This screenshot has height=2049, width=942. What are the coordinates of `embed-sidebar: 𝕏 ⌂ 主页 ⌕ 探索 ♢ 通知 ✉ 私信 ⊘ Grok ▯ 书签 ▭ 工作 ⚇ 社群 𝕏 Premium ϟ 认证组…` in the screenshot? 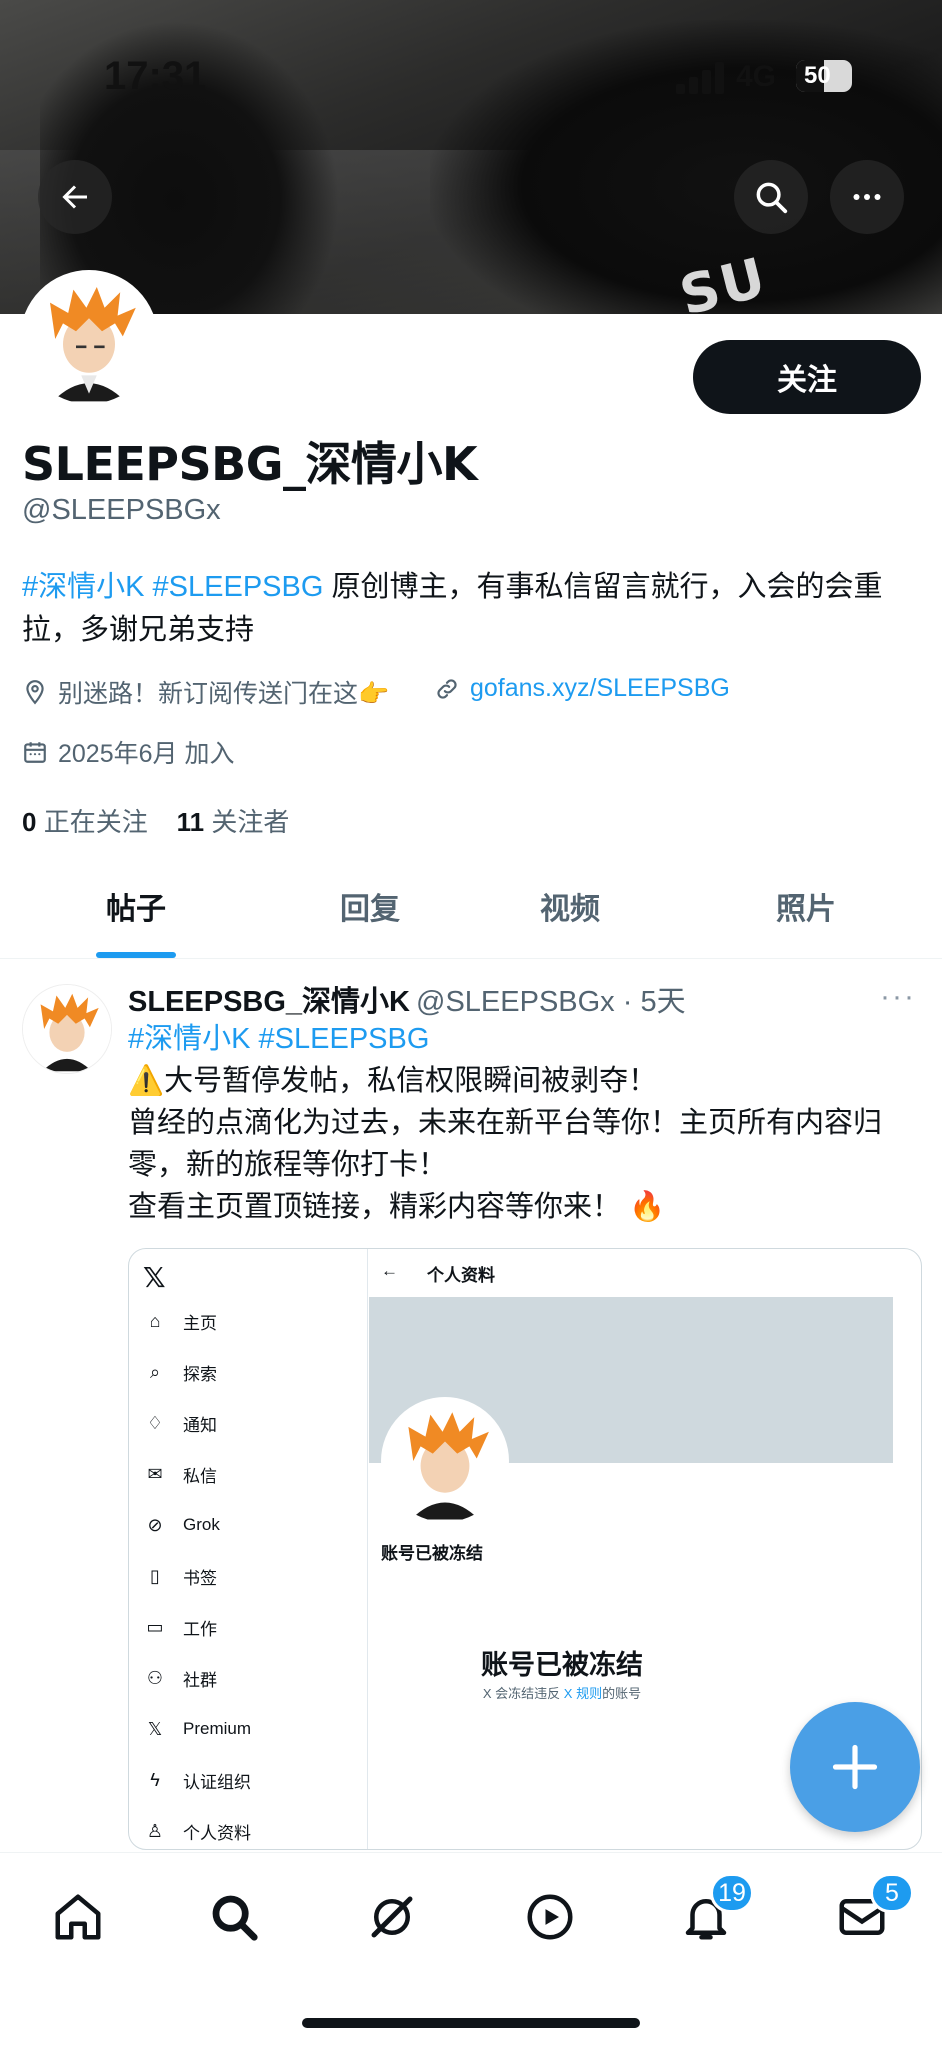 It's located at (248, 1549).